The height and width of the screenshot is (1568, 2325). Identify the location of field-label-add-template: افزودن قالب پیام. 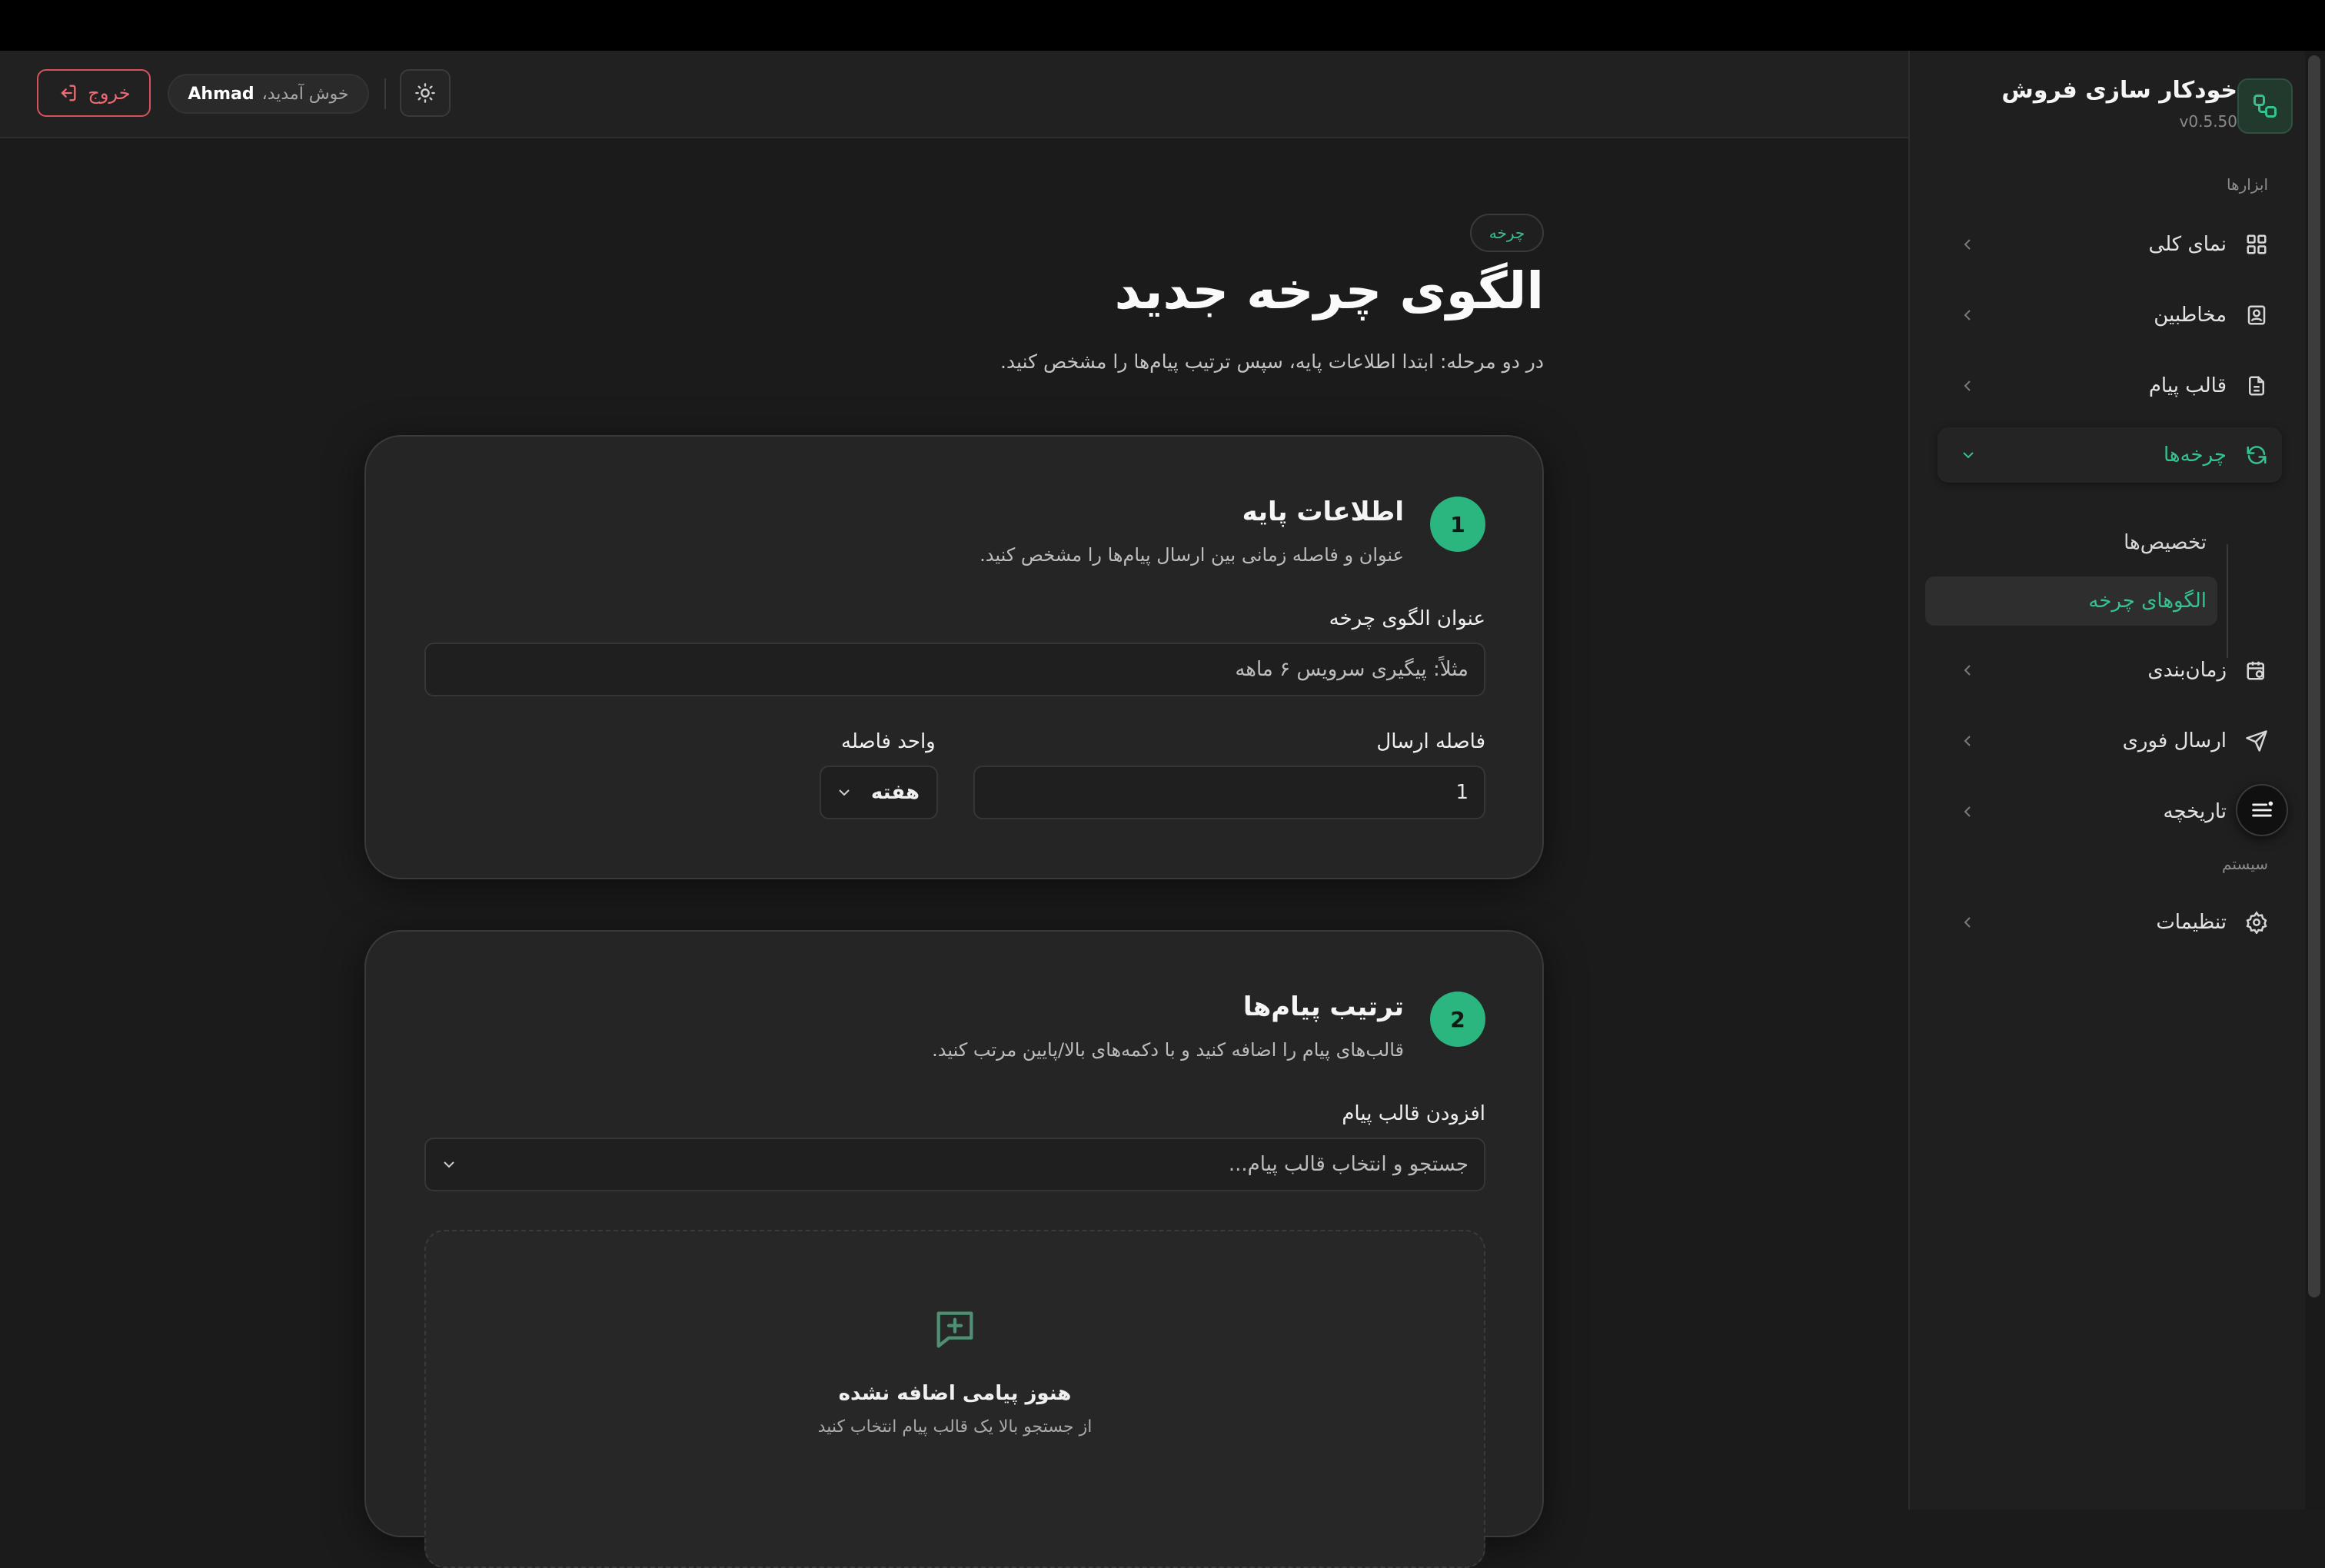
(1413, 1113).